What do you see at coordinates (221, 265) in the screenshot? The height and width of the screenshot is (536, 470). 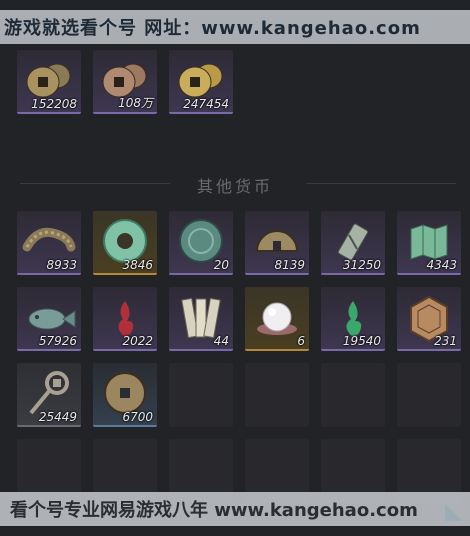 I see `currency-count: 20` at bounding box center [221, 265].